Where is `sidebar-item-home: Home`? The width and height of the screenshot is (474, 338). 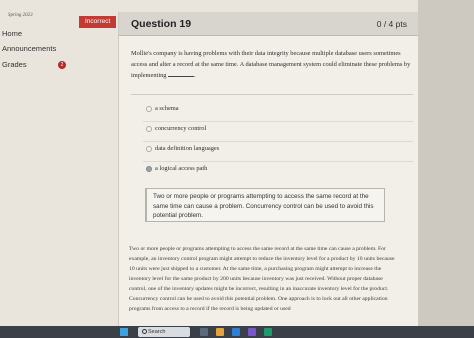 sidebar-item-home: Home is located at coordinates (12, 33).